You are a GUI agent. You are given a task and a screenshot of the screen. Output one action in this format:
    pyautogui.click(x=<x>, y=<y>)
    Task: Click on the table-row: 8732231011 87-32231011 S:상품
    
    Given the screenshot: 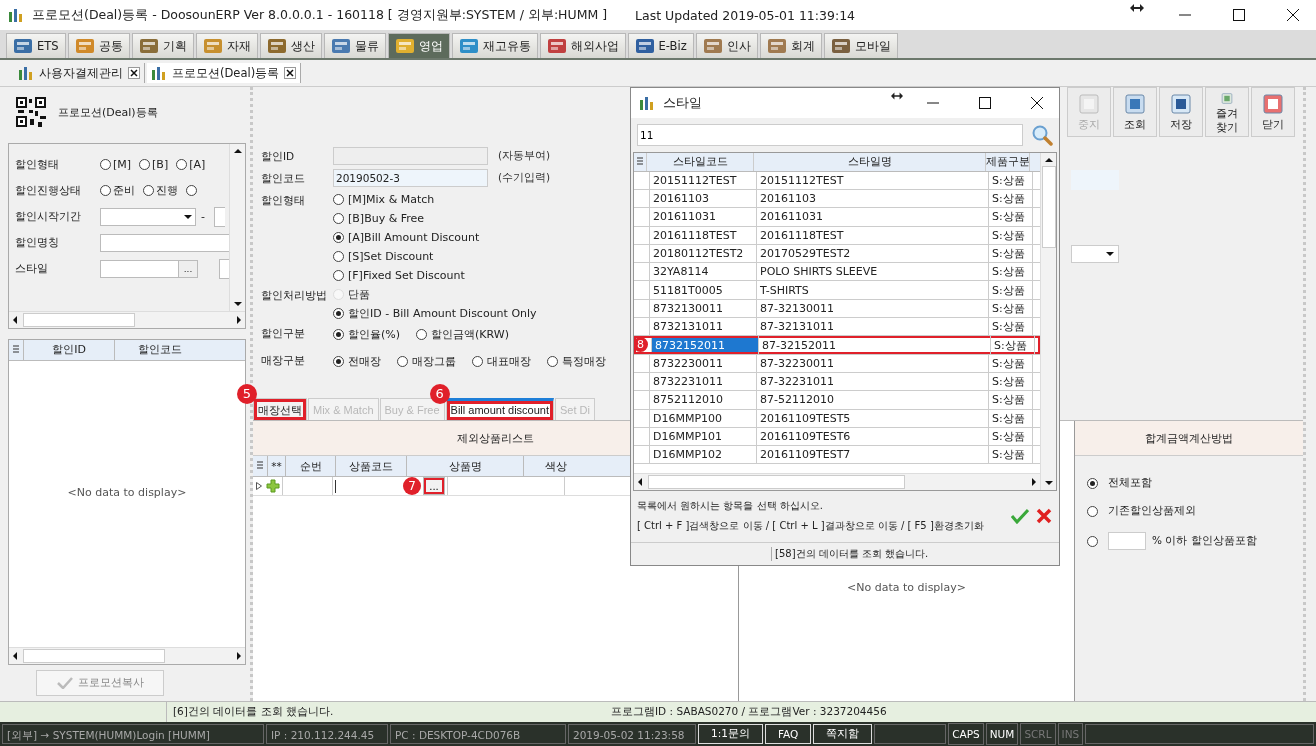 What is the action you would take?
    pyautogui.click(x=837, y=382)
    